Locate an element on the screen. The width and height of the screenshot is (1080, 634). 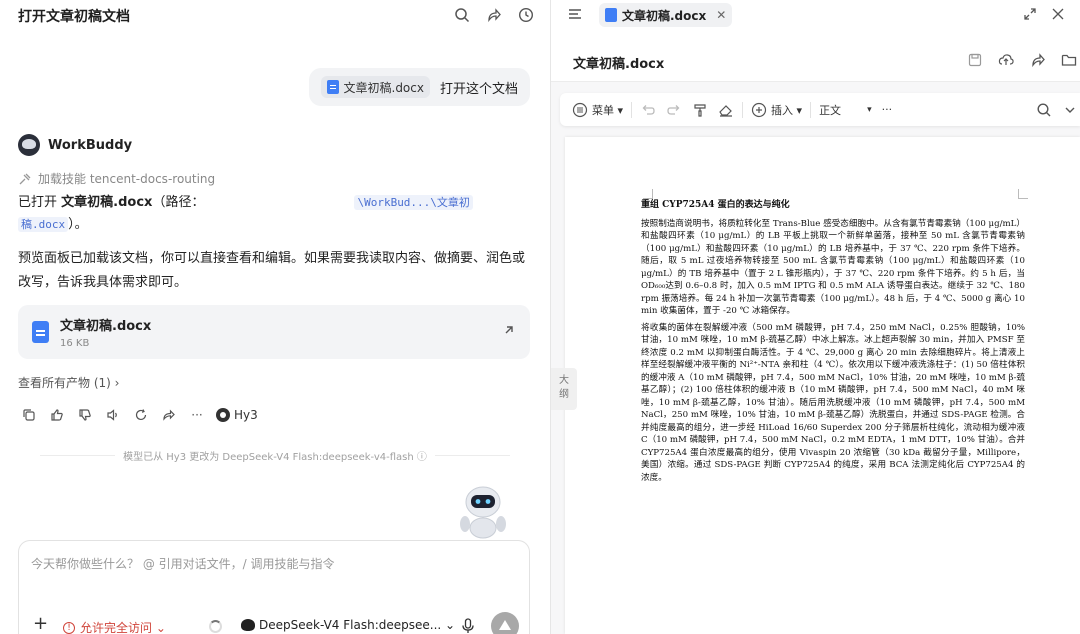
document-tab-label: 文章初稿.docx is located at coordinates (664, 15).